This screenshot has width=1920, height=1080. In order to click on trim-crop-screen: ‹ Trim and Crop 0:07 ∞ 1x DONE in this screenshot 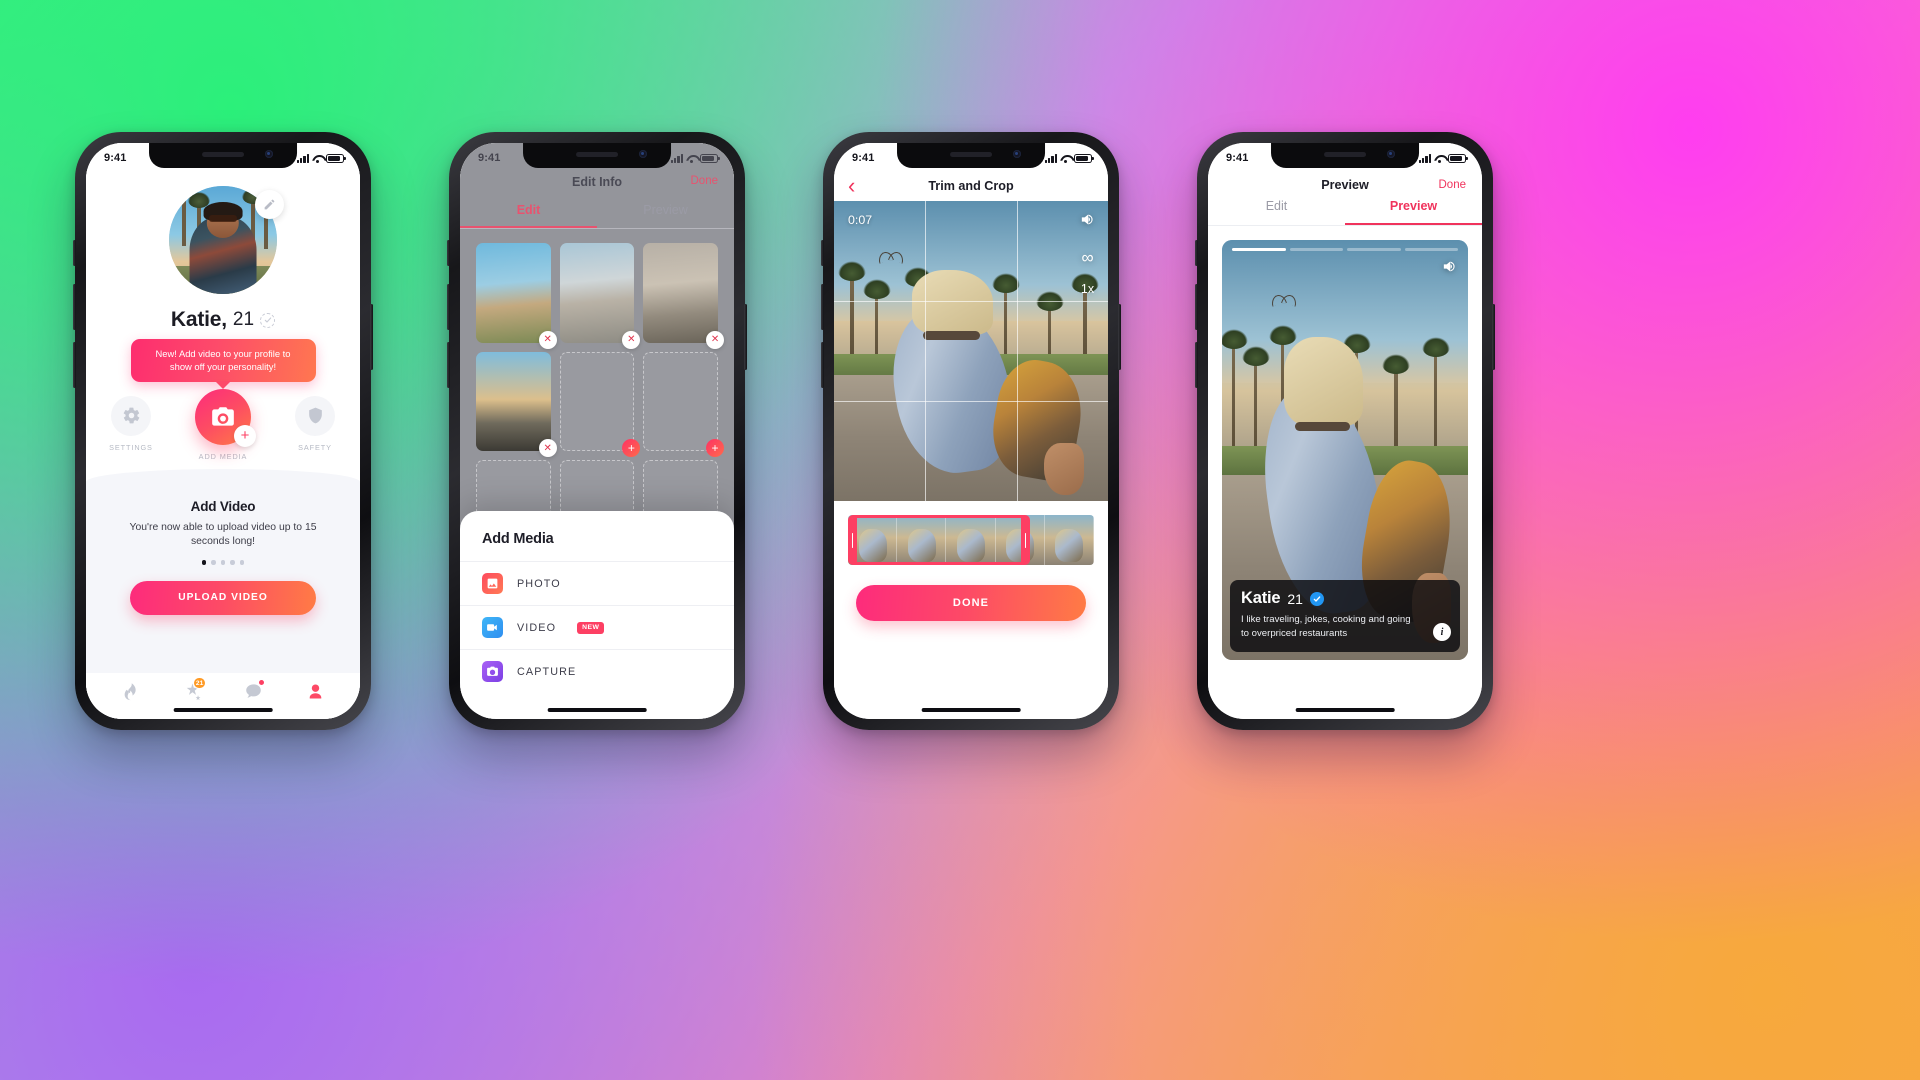, I will do `click(971, 431)`.